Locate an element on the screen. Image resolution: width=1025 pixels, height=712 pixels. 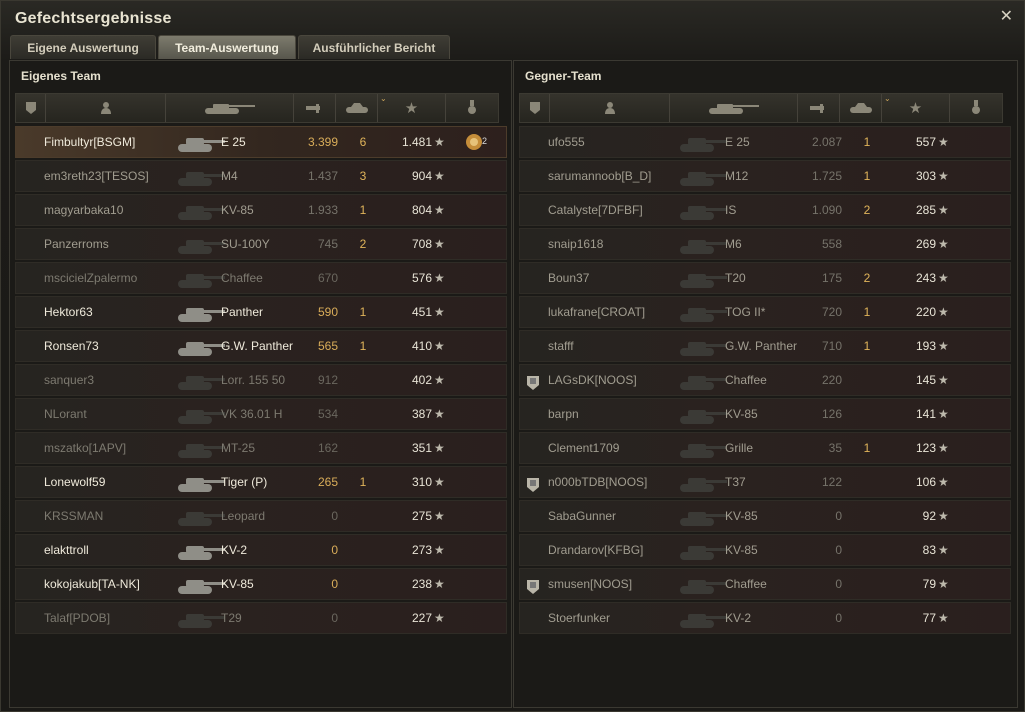
medal-award-icon: 2 is located at coordinates (475, 143).